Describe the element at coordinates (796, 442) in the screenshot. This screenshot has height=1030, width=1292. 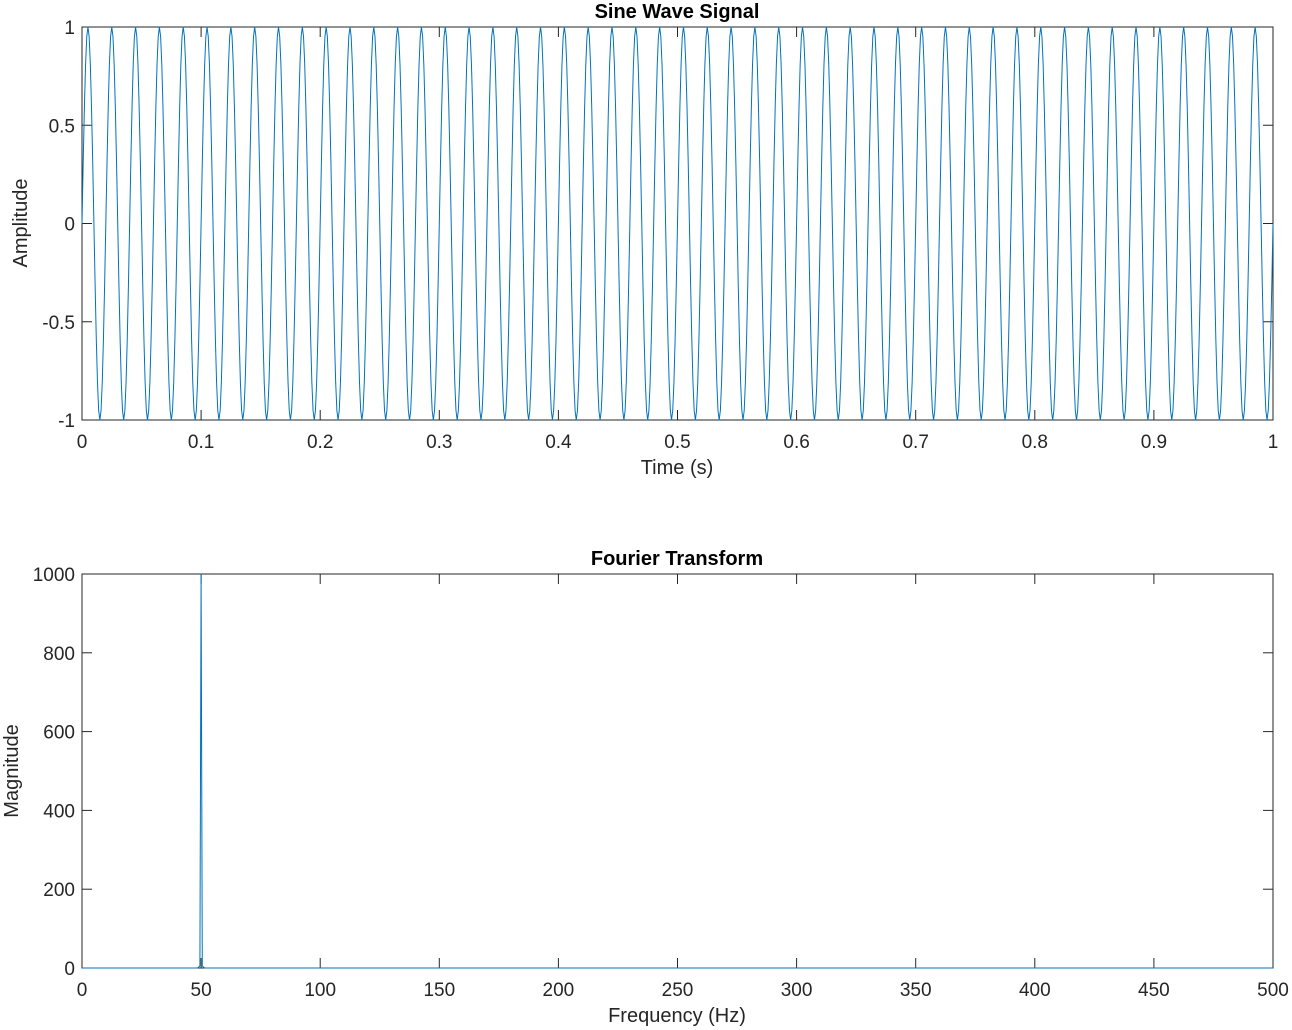
I see `x-tick-label: 0.6` at that location.